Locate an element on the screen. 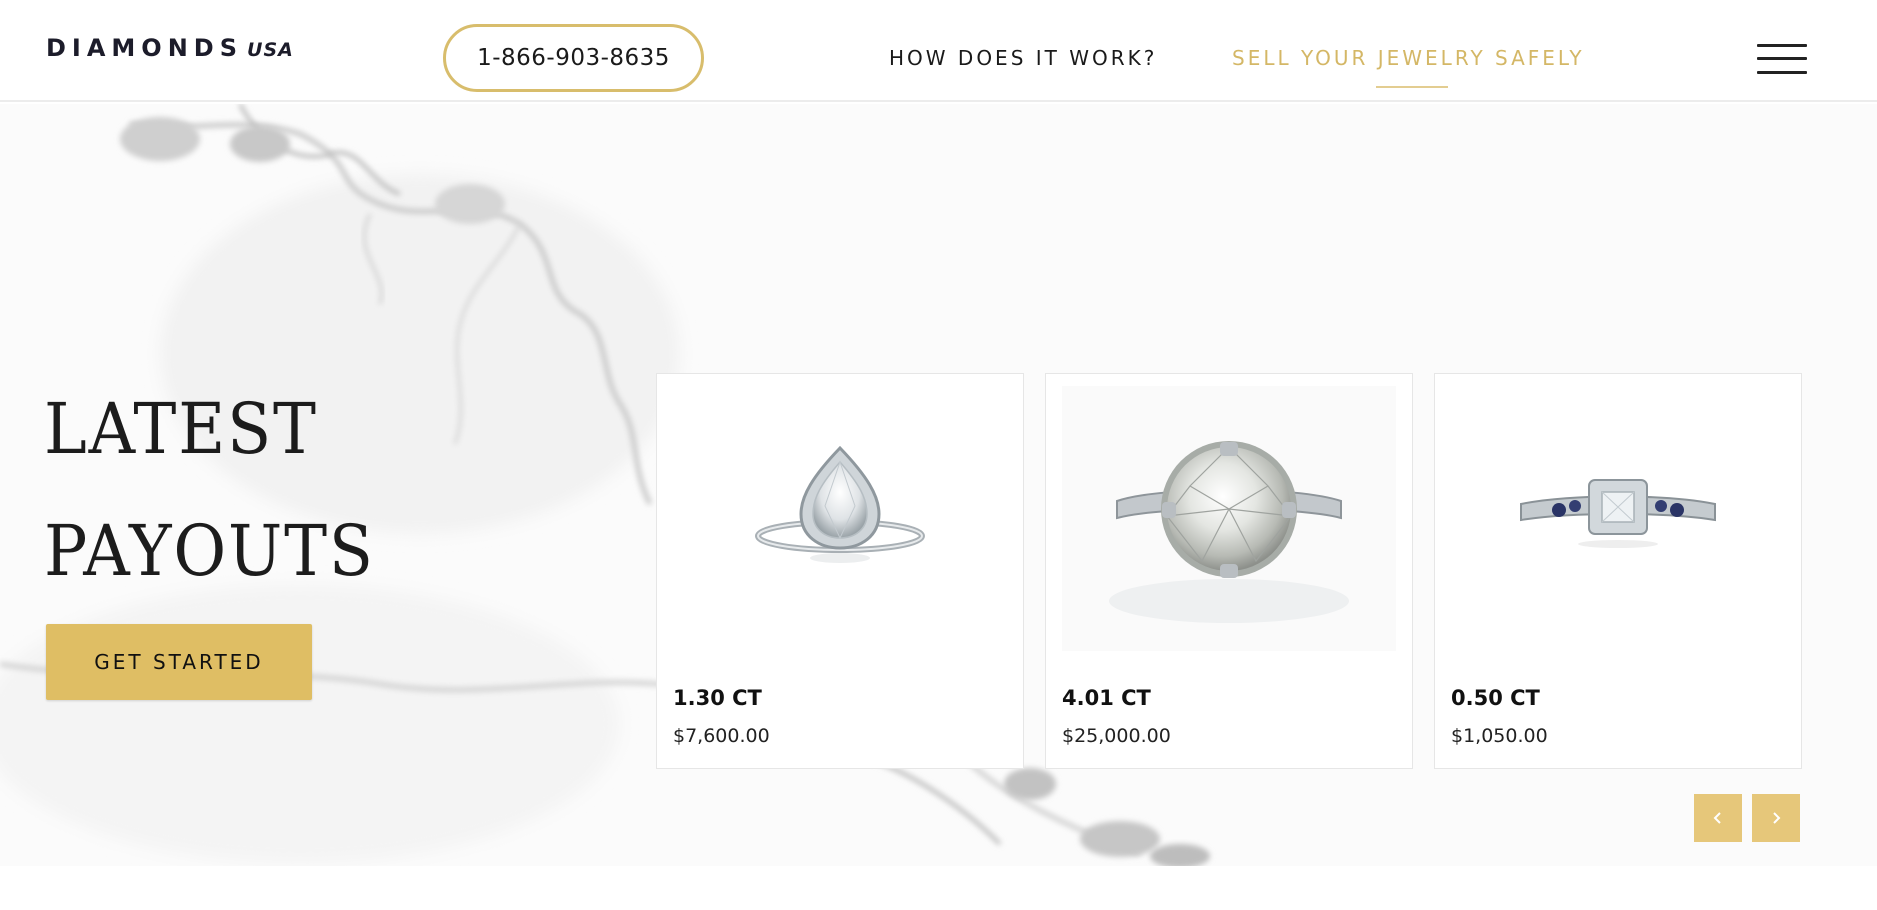 The image size is (1877, 910). chevron-left-icon is located at coordinates (1717, 818).